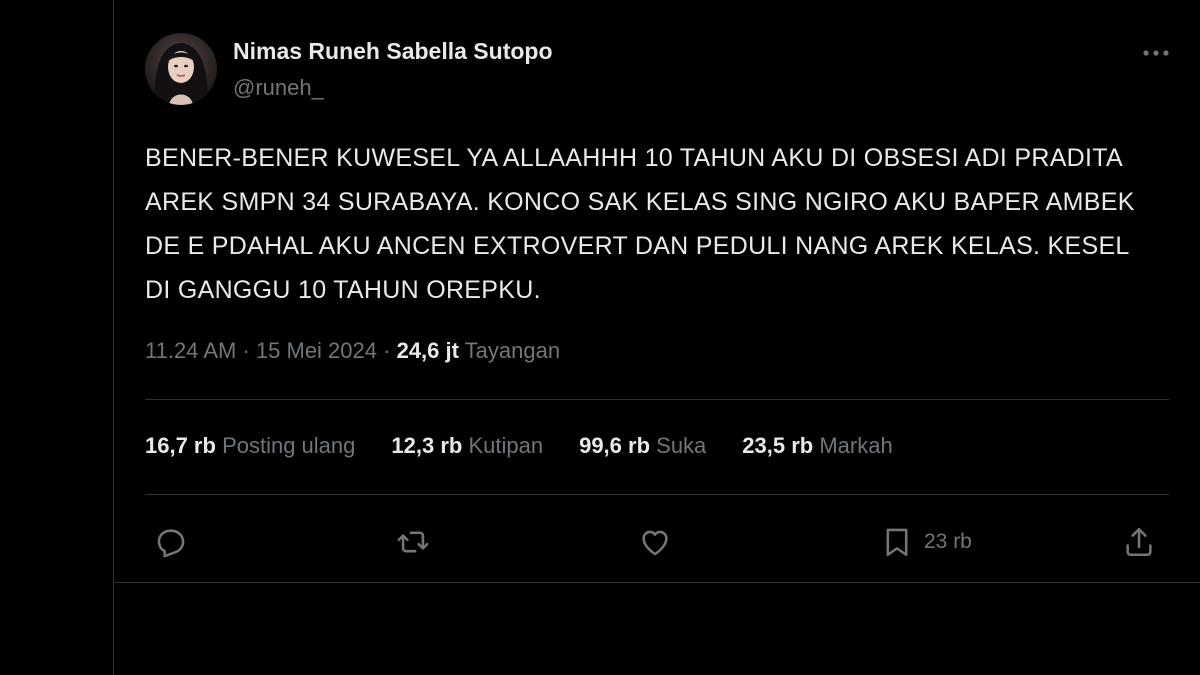 This screenshot has height=675, width=1200. I want to click on bookmark-icon, so click(897, 542).